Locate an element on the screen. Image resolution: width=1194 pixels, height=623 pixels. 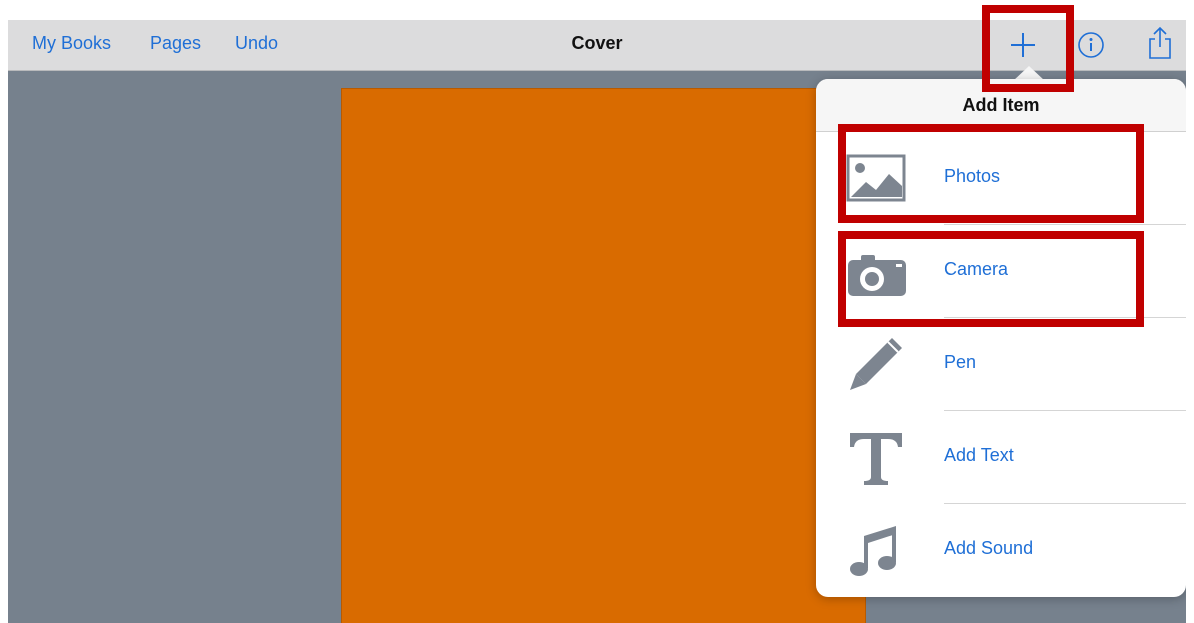
menu-item-photos: Photos is located at coordinates (1001, 178).